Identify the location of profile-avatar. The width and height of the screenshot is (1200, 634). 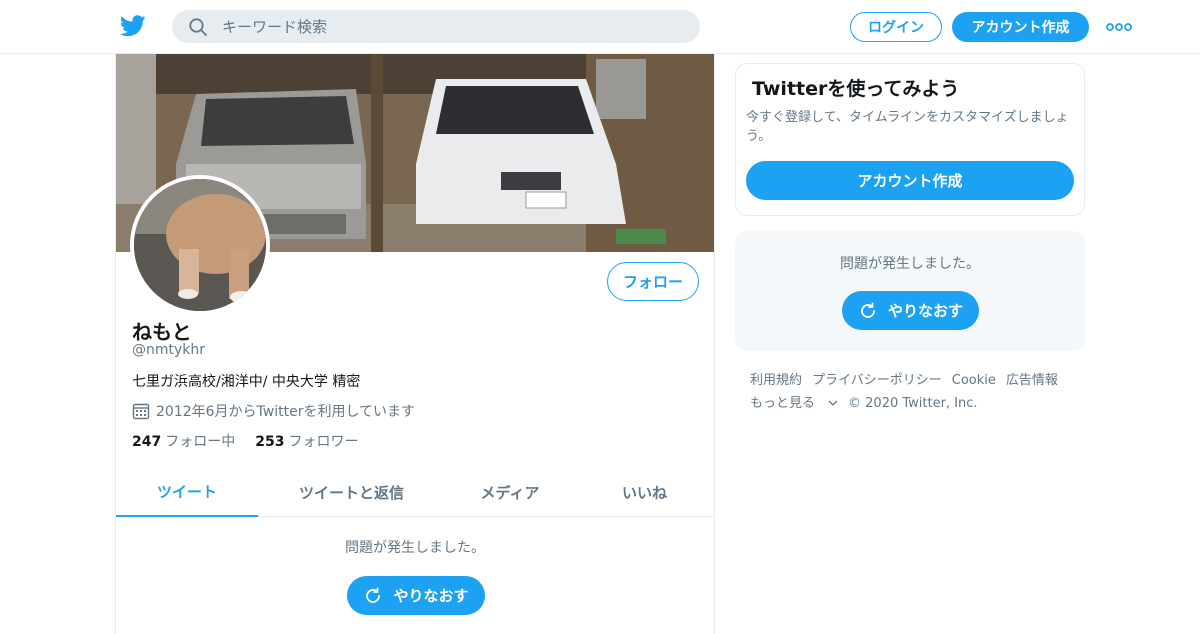
(200, 245).